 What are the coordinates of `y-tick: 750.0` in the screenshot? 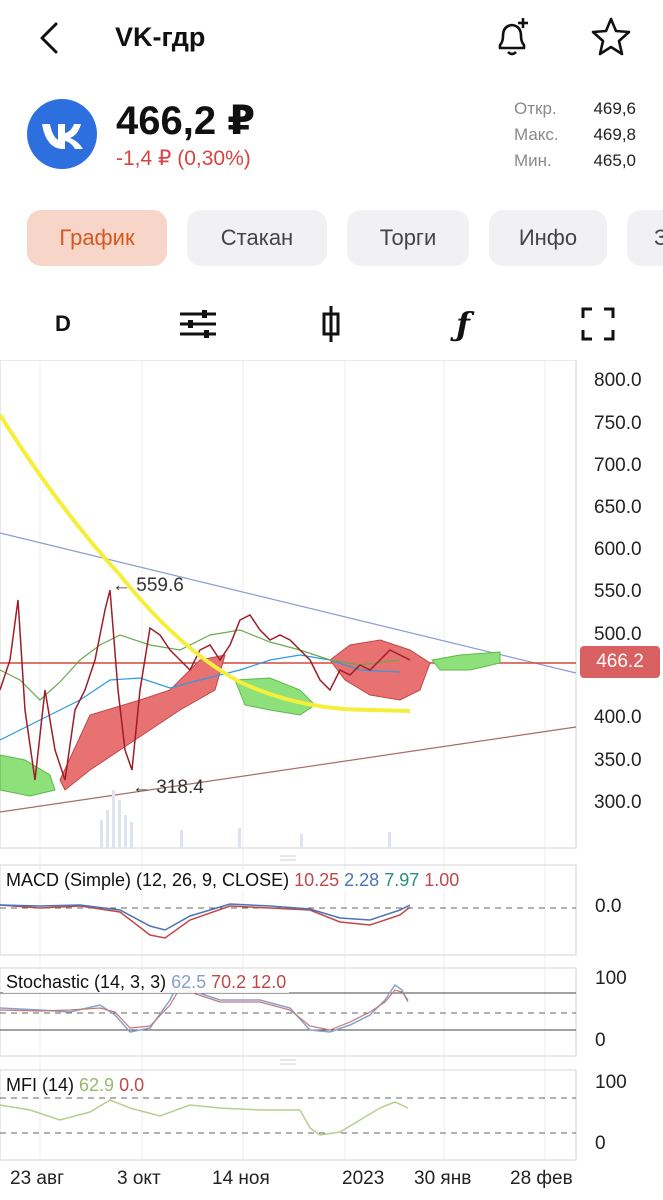 It's located at (618, 423).